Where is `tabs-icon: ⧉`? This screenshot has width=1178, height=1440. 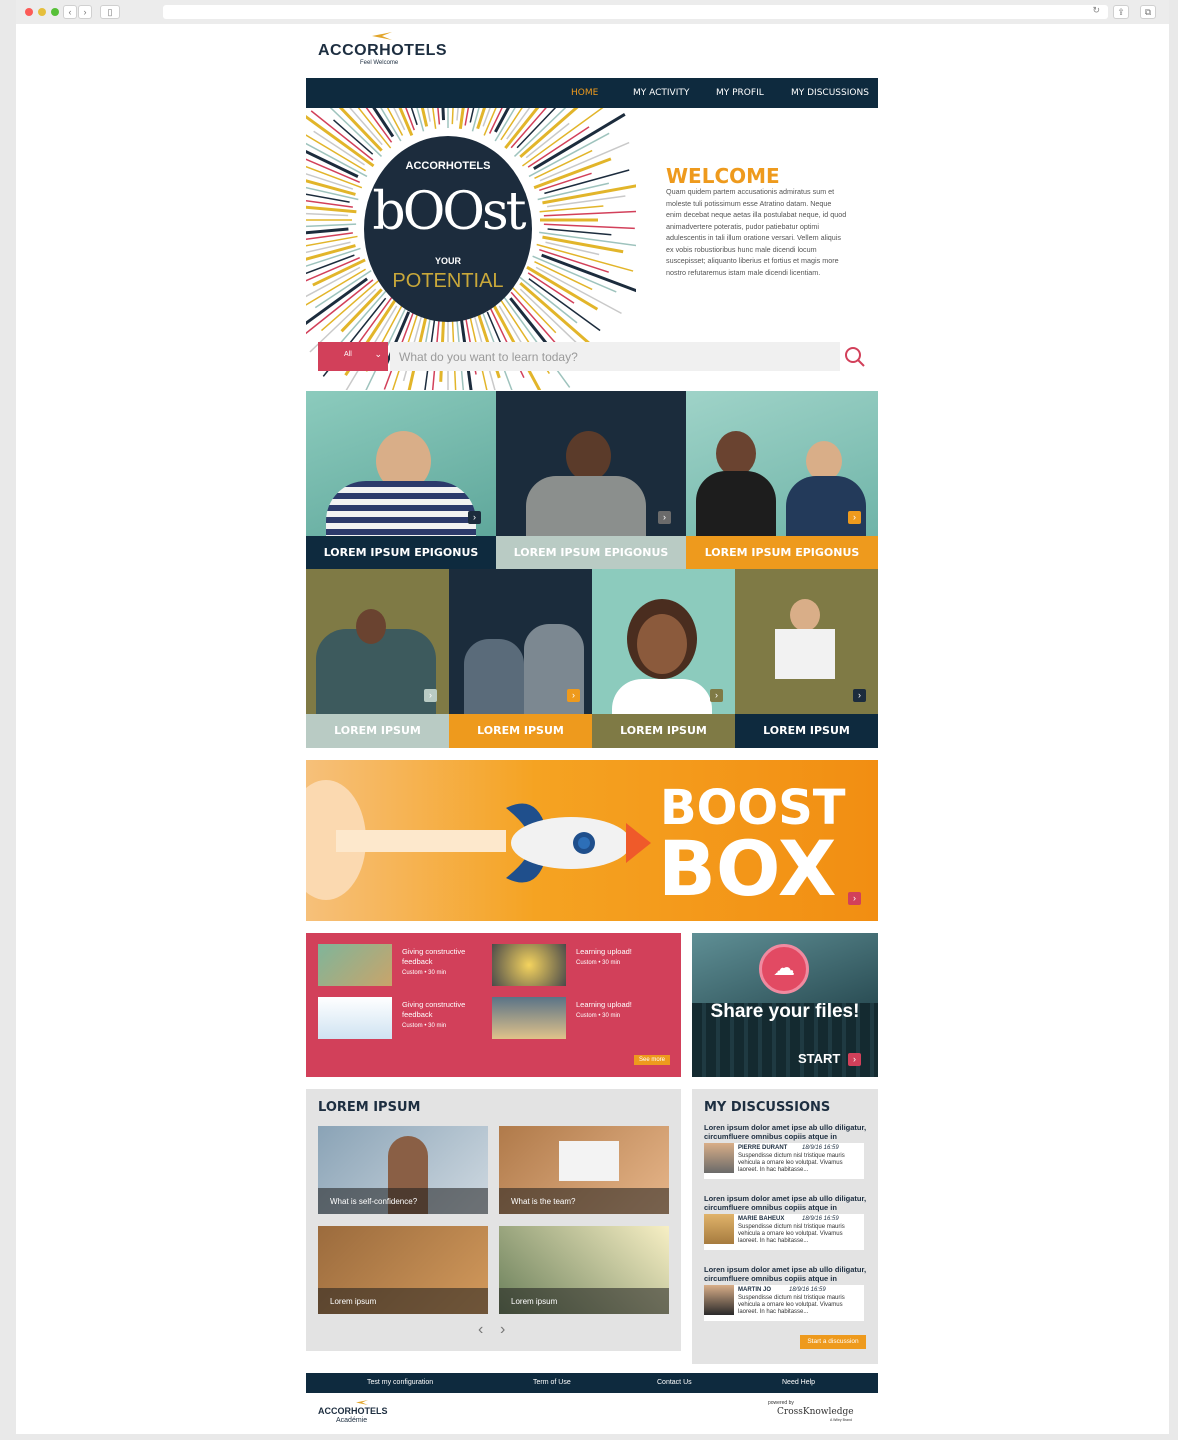 tabs-icon: ⧉ is located at coordinates (1148, 12).